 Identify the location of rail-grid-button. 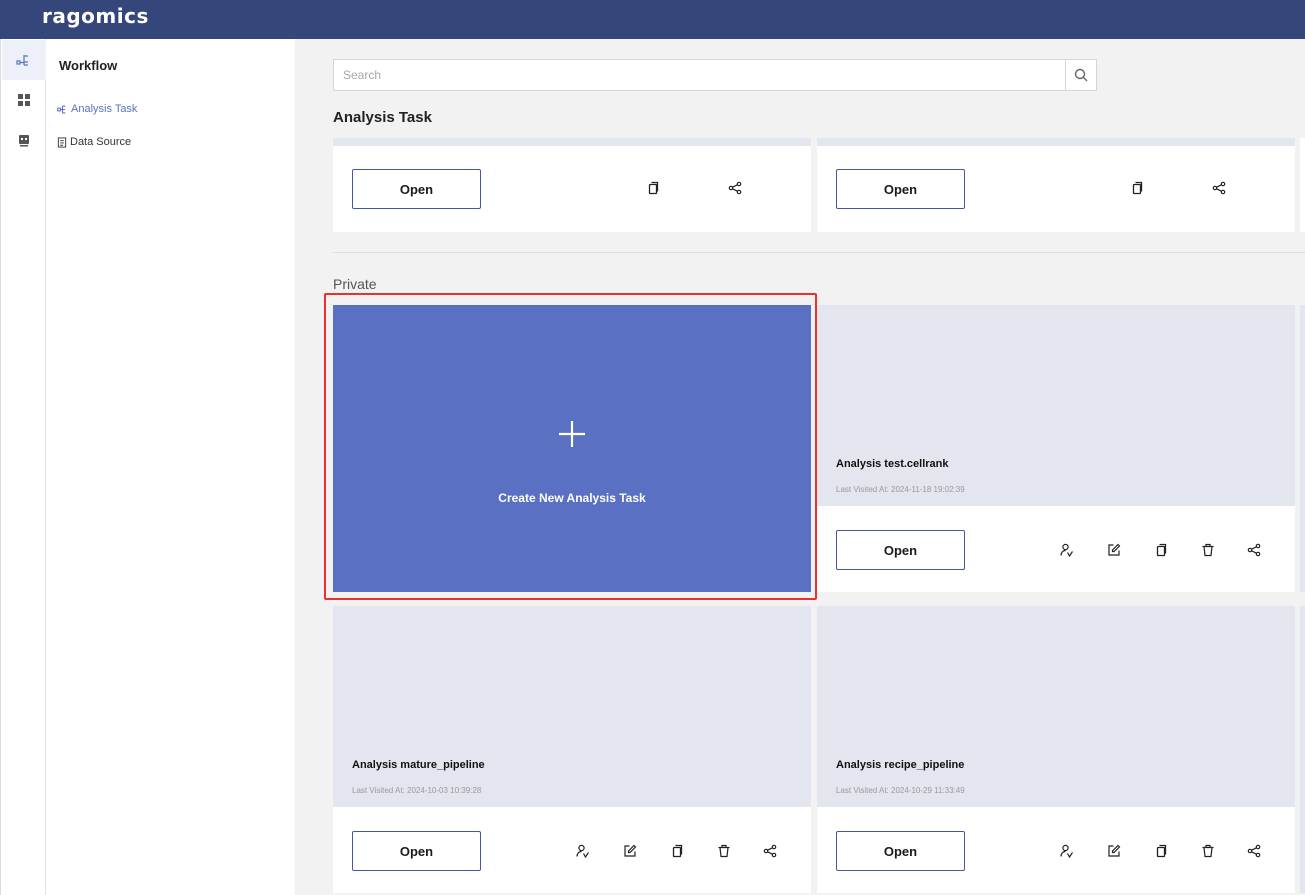
(24, 100).